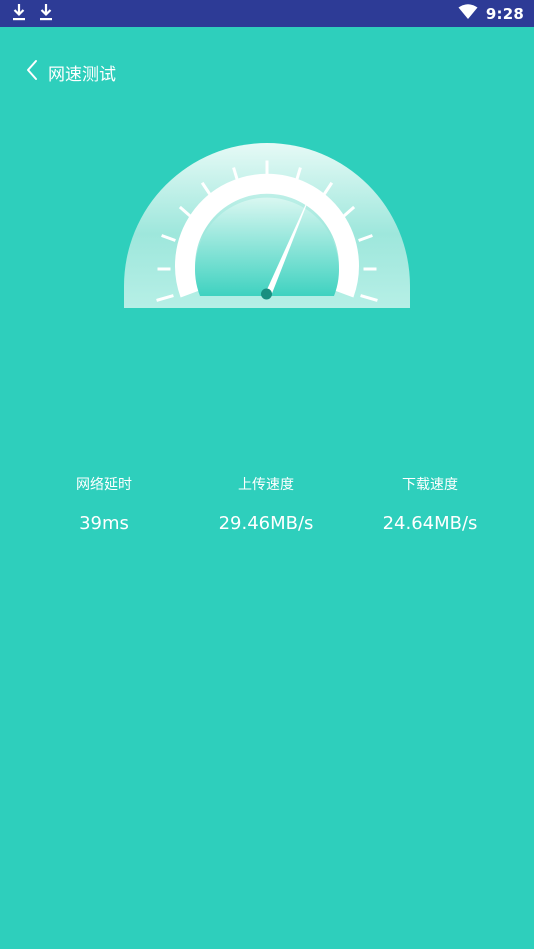  Describe the element at coordinates (82, 74) in the screenshot. I see `page-title: 网速测试` at that location.